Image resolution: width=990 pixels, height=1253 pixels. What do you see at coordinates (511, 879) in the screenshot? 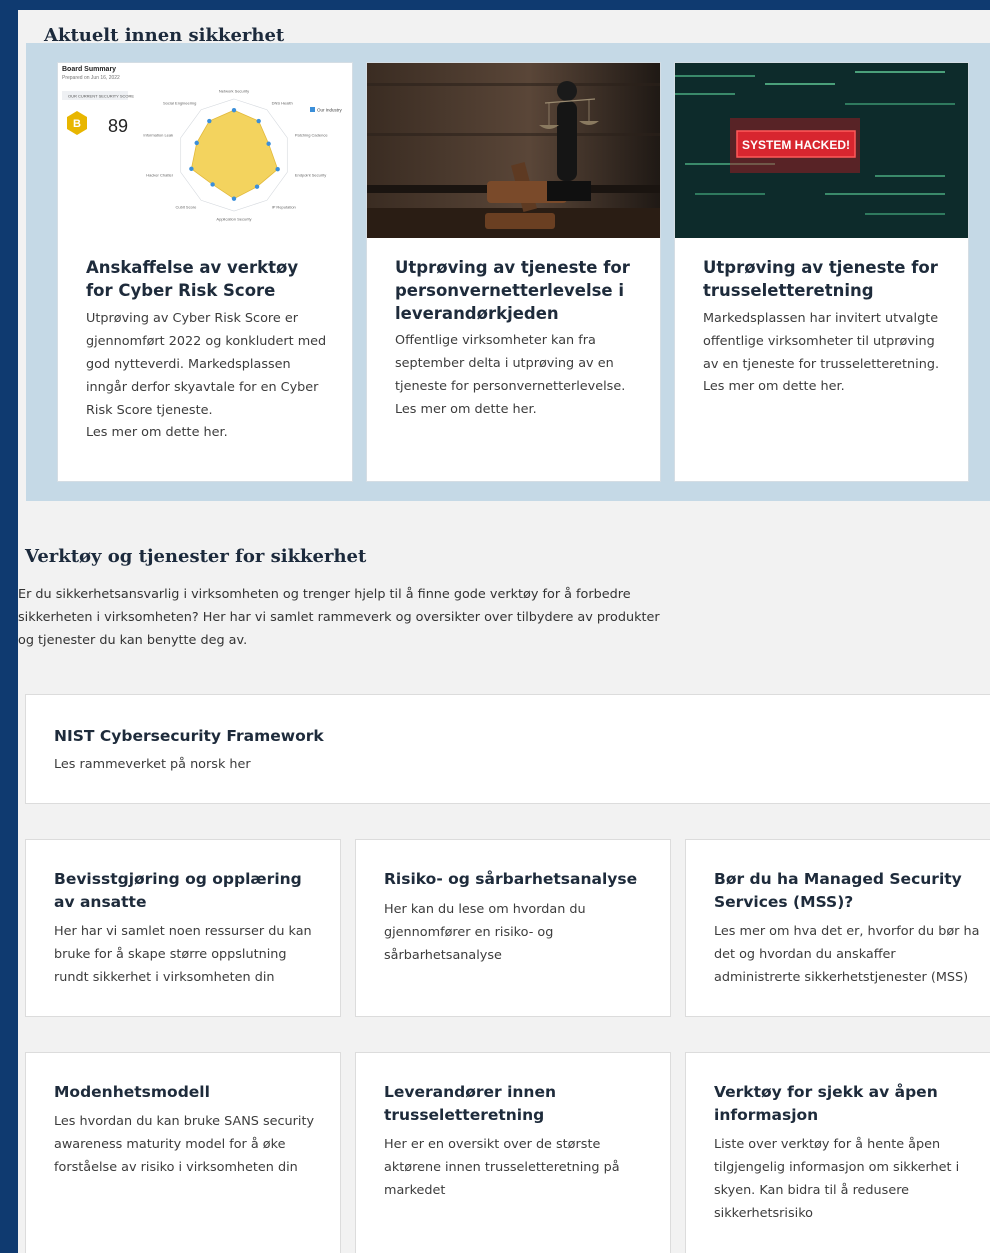
I see `tile-title: Risiko- og sårbarhetsanalyse` at bounding box center [511, 879].